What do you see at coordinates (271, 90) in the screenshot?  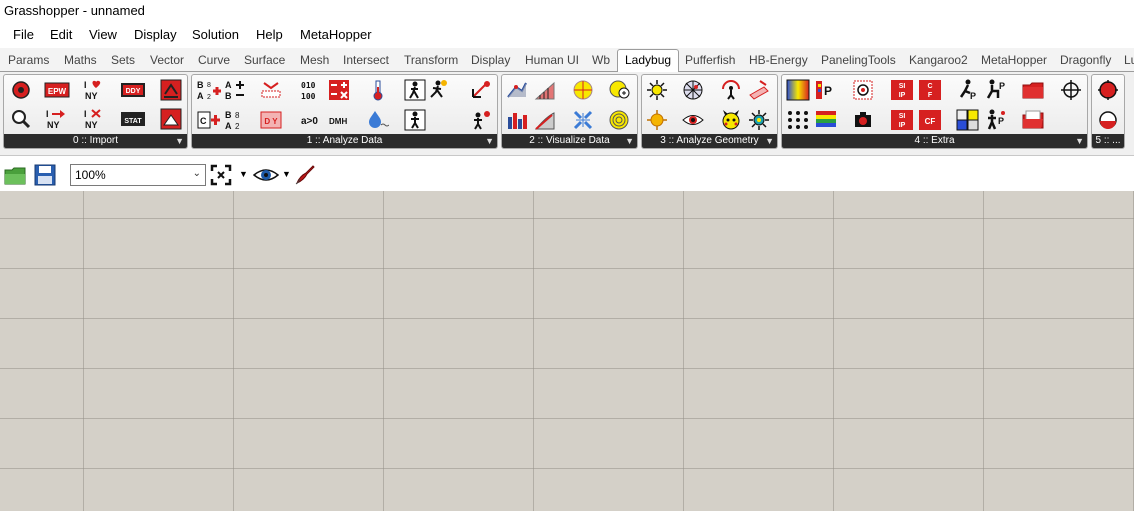 I see `bit-convert-icon` at bounding box center [271, 90].